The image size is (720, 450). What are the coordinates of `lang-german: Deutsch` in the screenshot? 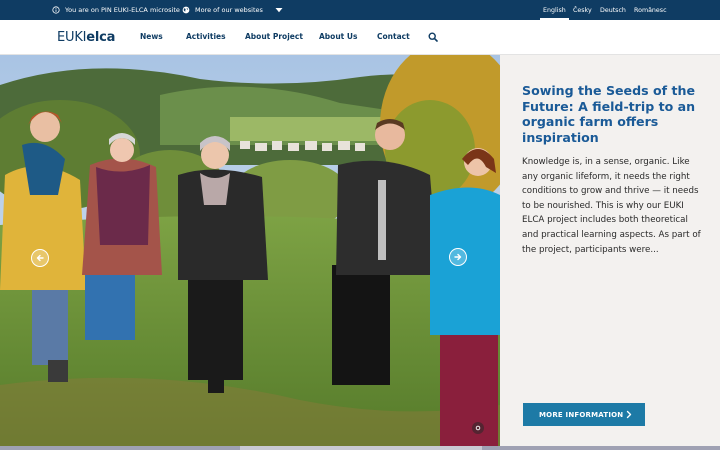 It's located at (613, 10).